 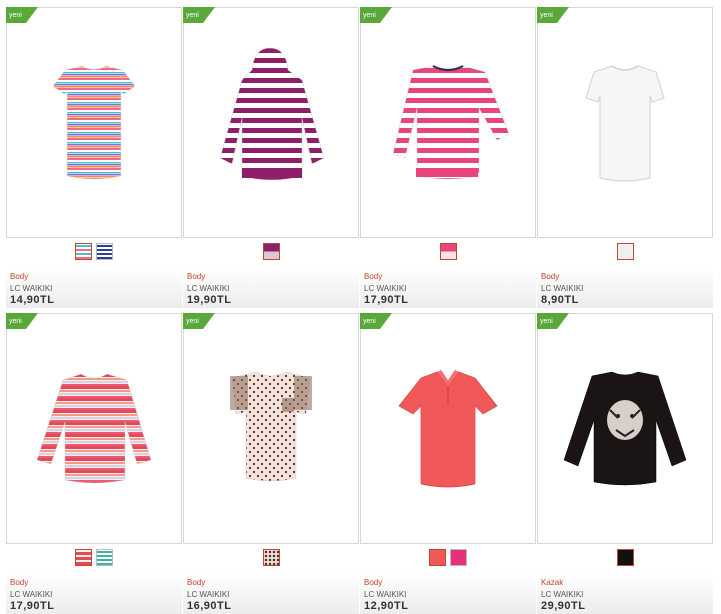 I want to click on product-category: Kazak, so click(x=552, y=582).